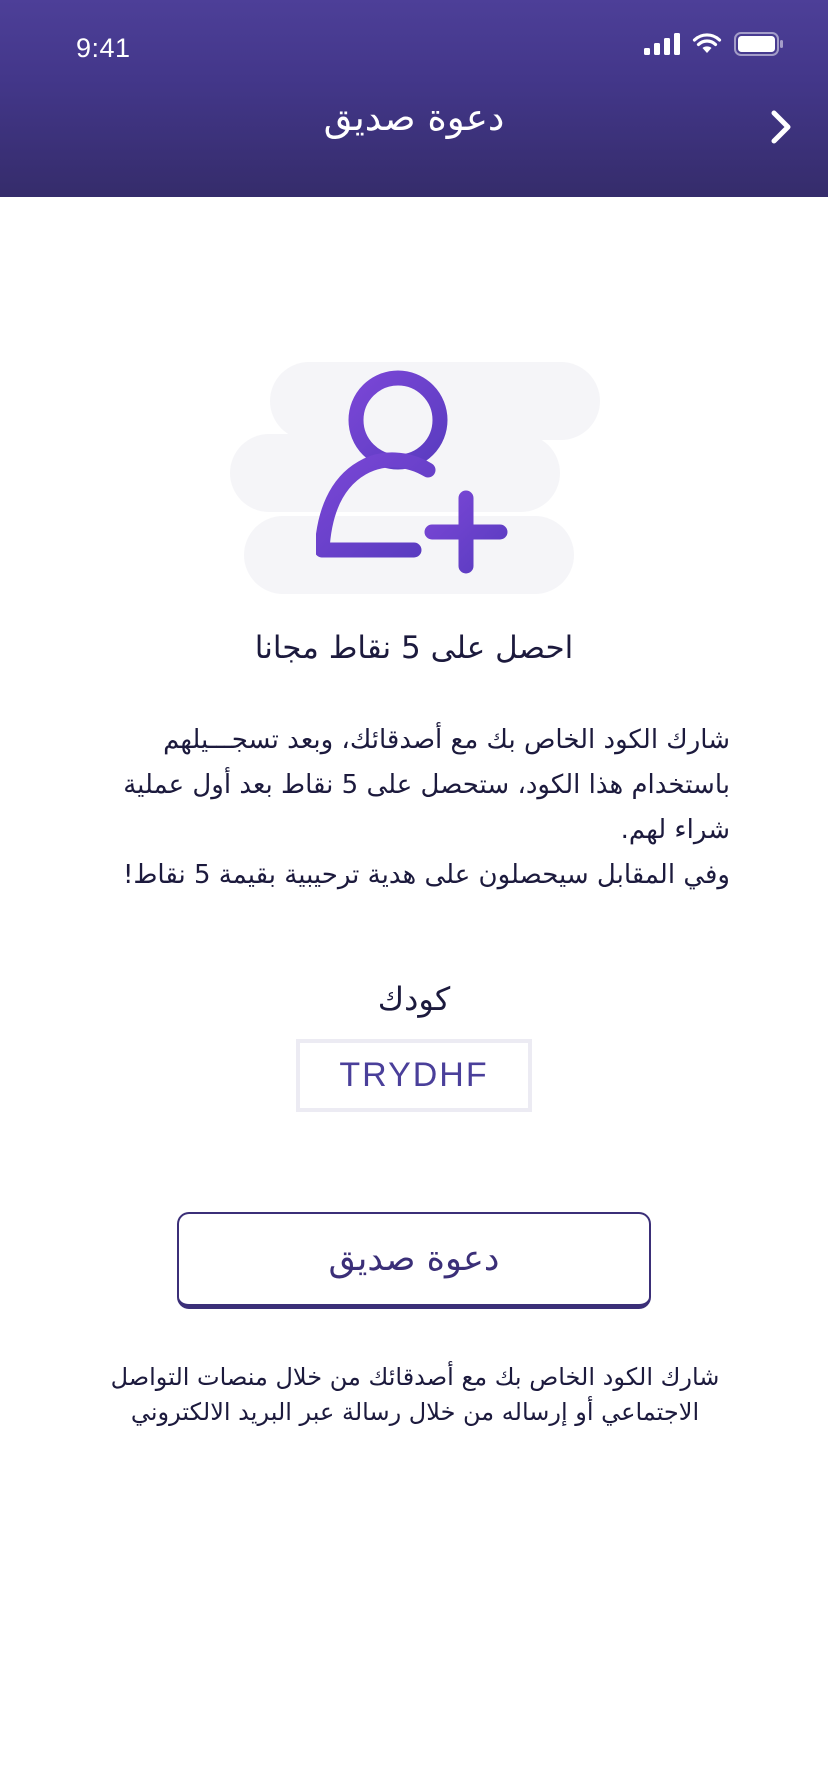 The image size is (828, 1792). What do you see at coordinates (414, 117) in the screenshot?
I see `page-title: دعوة صديق` at bounding box center [414, 117].